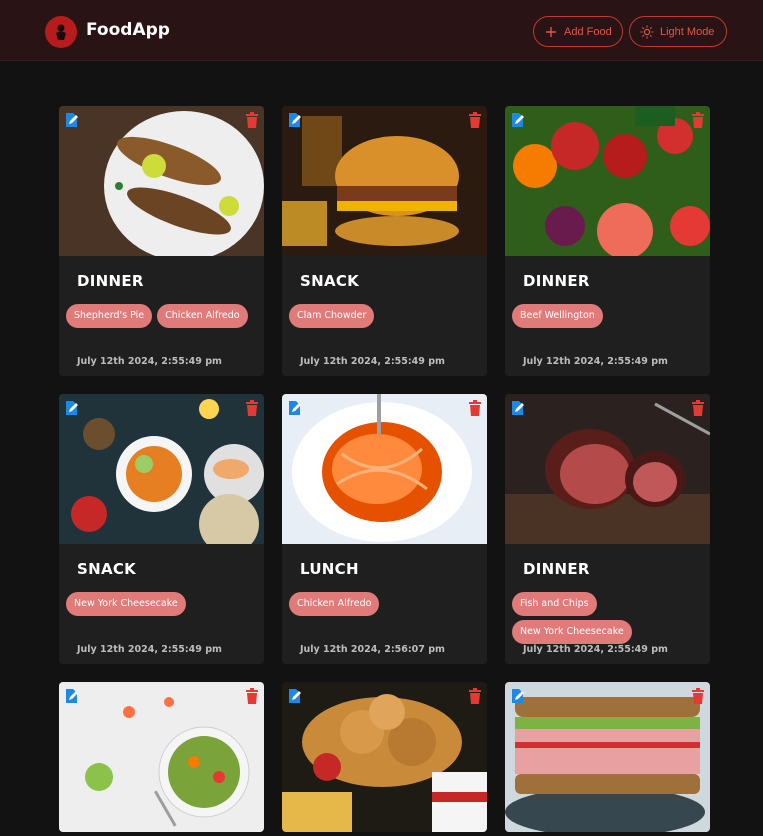 The image size is (763, 836). What do you see at coordinates (128, 30) in the screenshot?
I see `brand-title: FoodApp` at bounding box center [128, 30].